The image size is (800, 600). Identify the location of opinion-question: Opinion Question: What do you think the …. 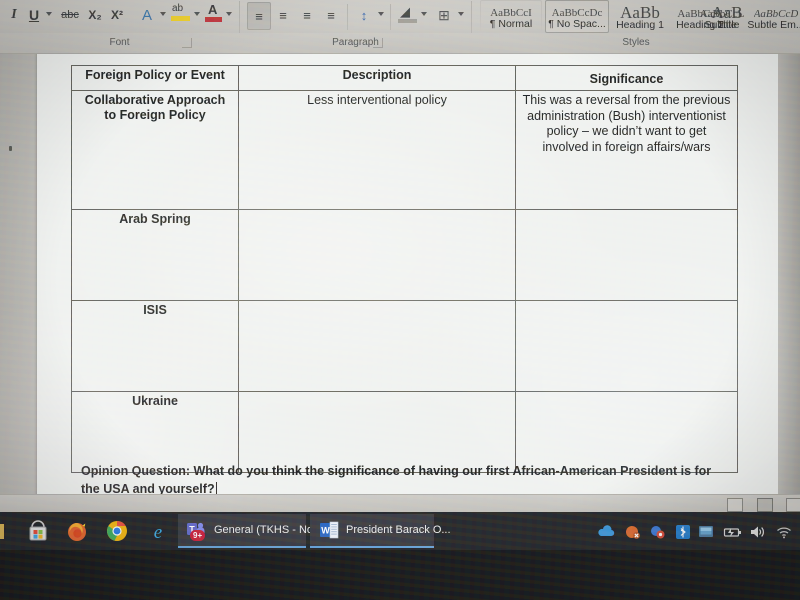
(406, 478).